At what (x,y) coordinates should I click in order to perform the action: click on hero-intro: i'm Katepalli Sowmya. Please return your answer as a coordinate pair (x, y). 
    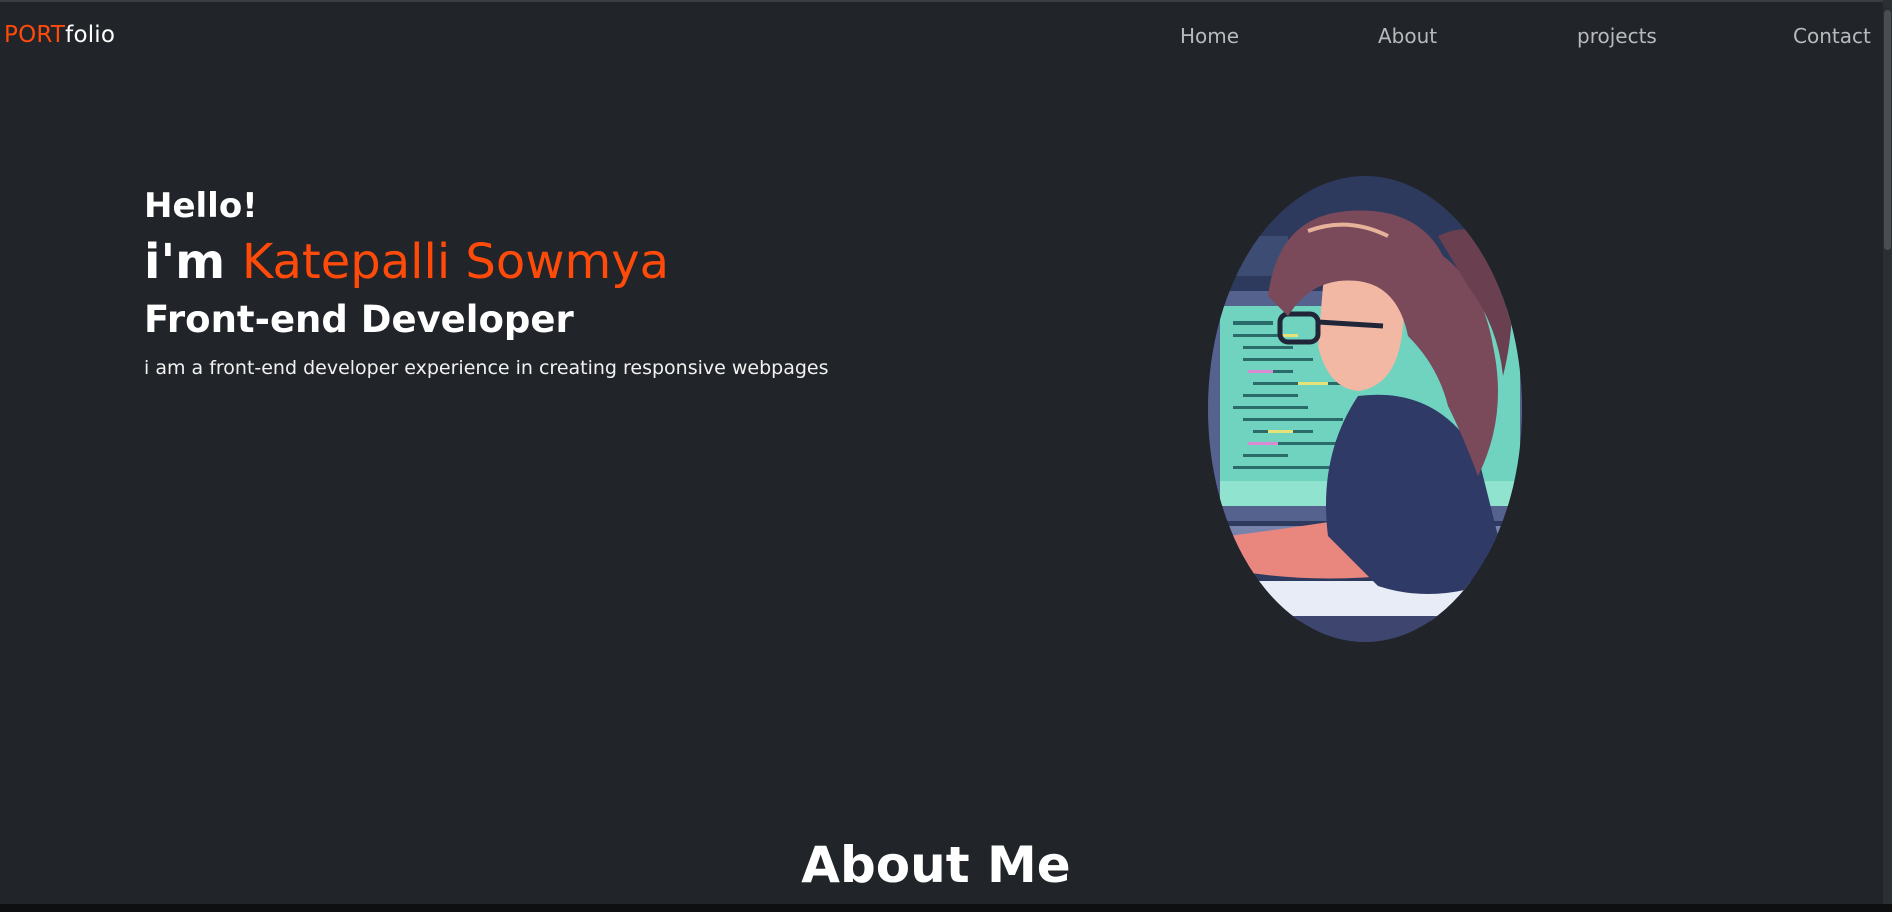
    Looking at the image, I should click on (524, 262).